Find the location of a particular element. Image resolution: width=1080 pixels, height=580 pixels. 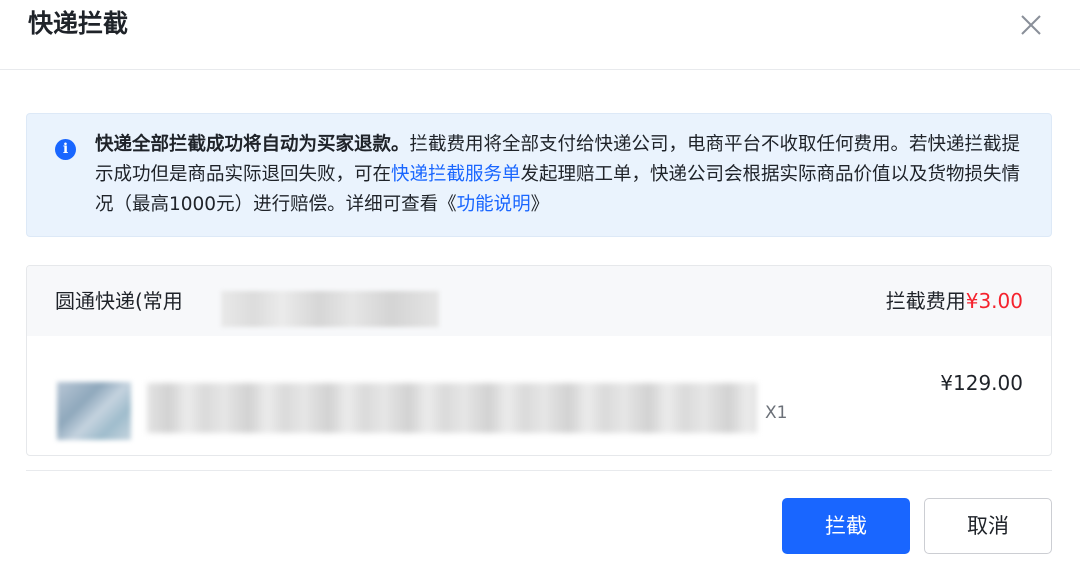

notice-text-3: 》 is located at coordinates (540, 204).